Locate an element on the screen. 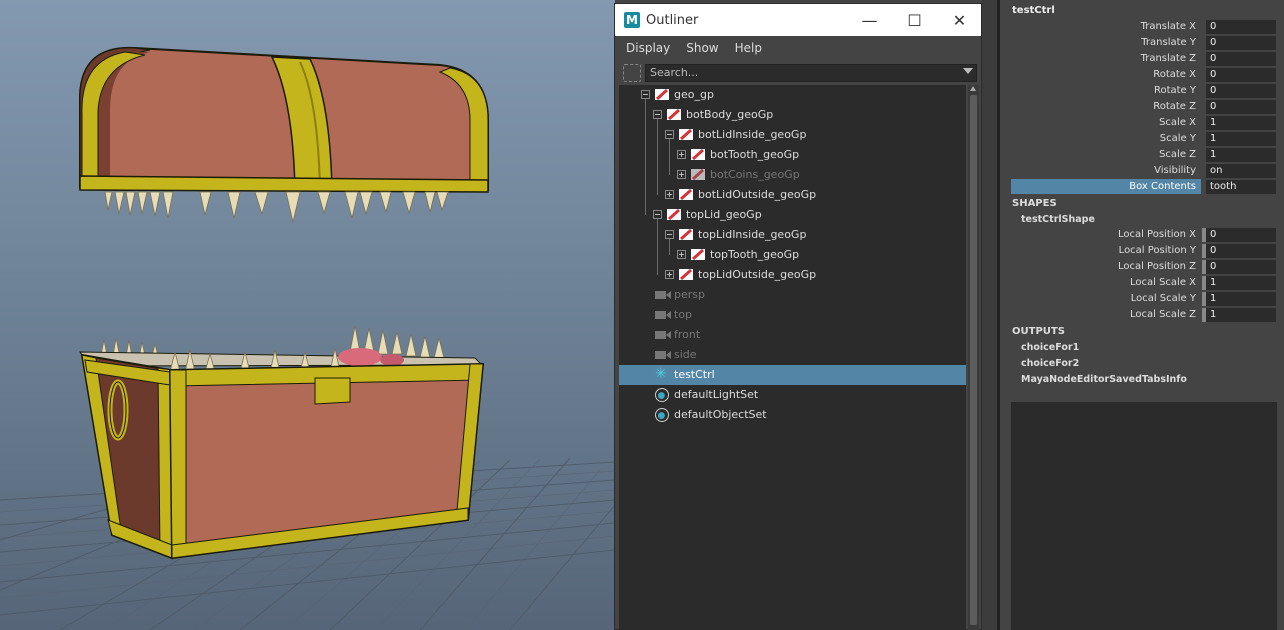 Image resolution: width=1284 pixels, height=630 pixels. attr-local-position-x: Local Position X0 is located at coordinates (1142, 235).